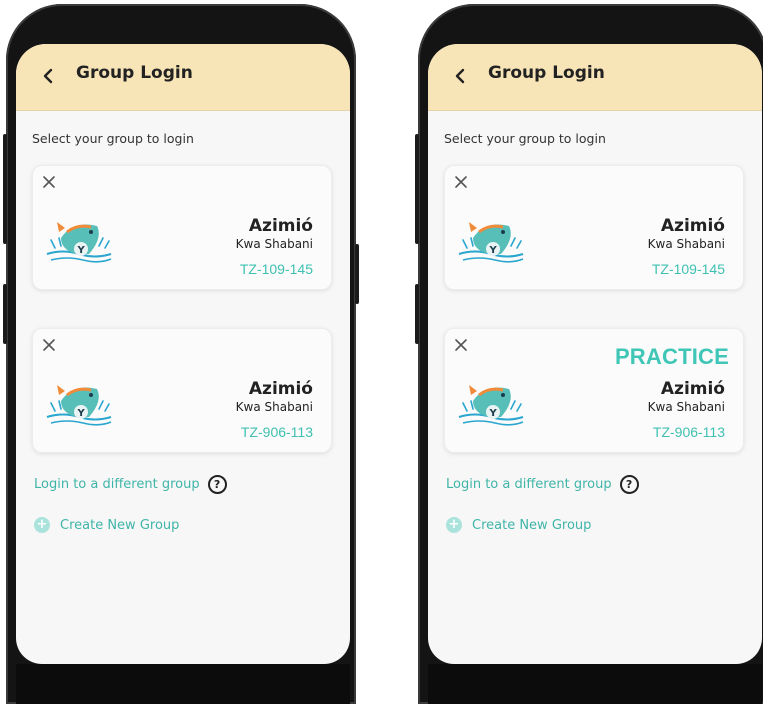 The width and height of the screenshot is (763, 704). Describe the element at coordinates (671, 356) in the screenshot. I see `practice-badge: PRACTICE` at that location.